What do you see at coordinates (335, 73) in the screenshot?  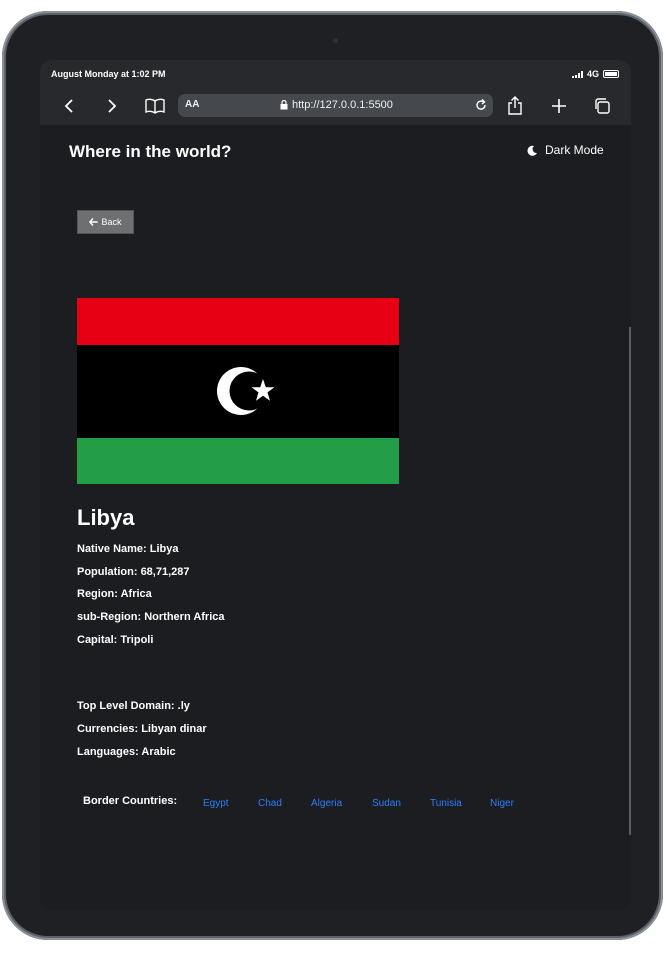 I see `status-bar: August Monday at 1:02 PM 4G` at bounding box center [335, 73].